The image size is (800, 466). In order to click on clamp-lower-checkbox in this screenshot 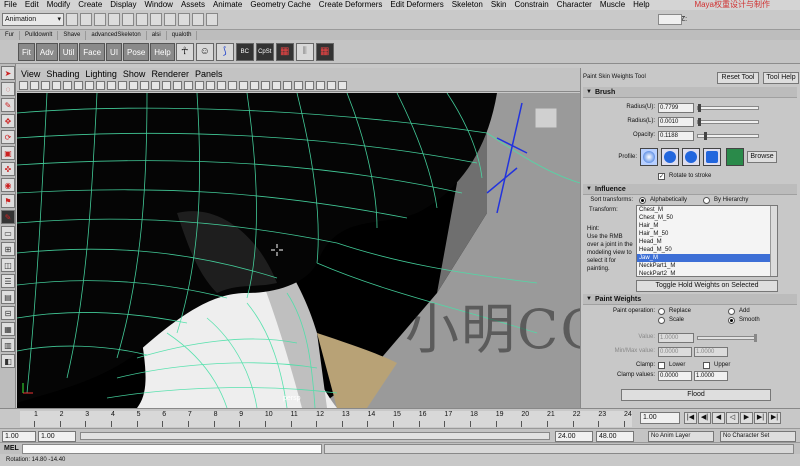, I will do `click(661, 365)`.